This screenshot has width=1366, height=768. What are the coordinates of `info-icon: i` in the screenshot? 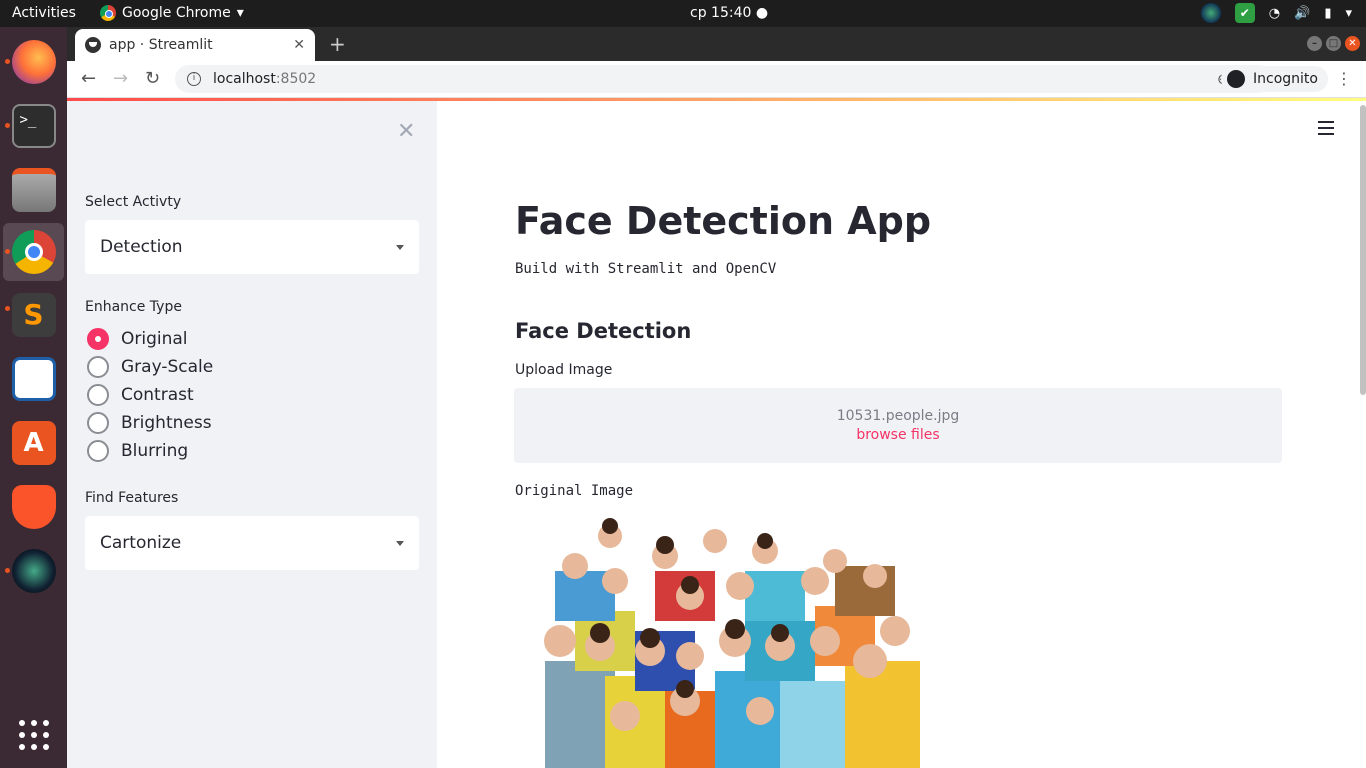 It's located at (194, 79).